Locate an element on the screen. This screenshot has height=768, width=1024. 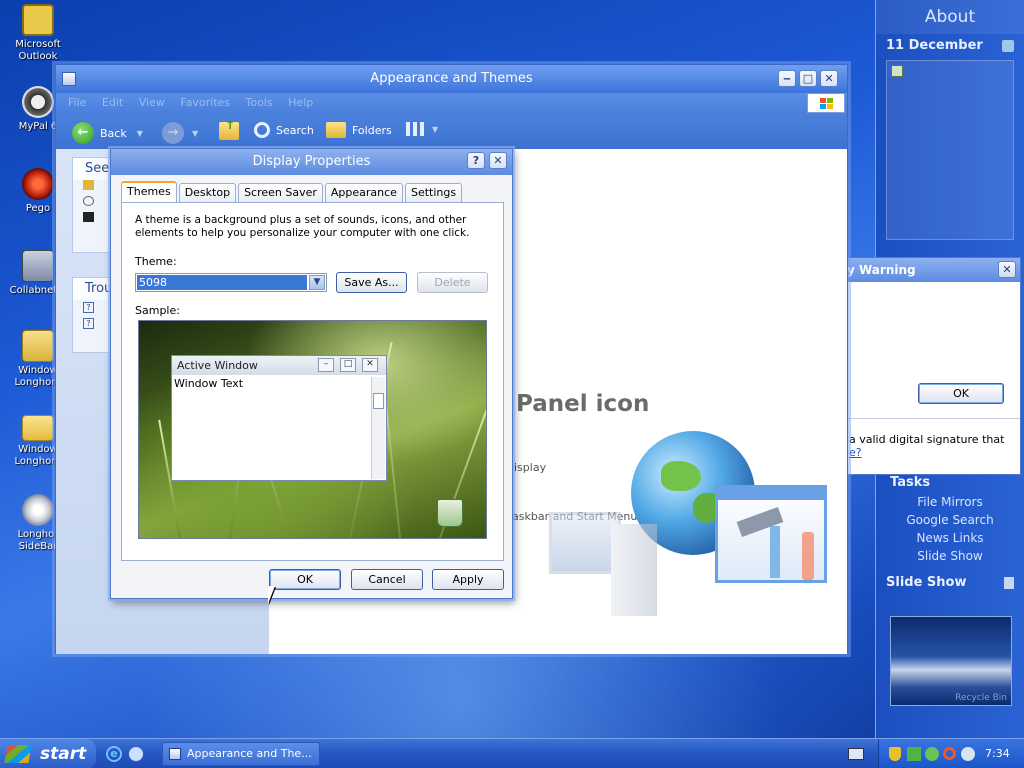
calendar-pin-icon is located at coordinates (1008, 46).